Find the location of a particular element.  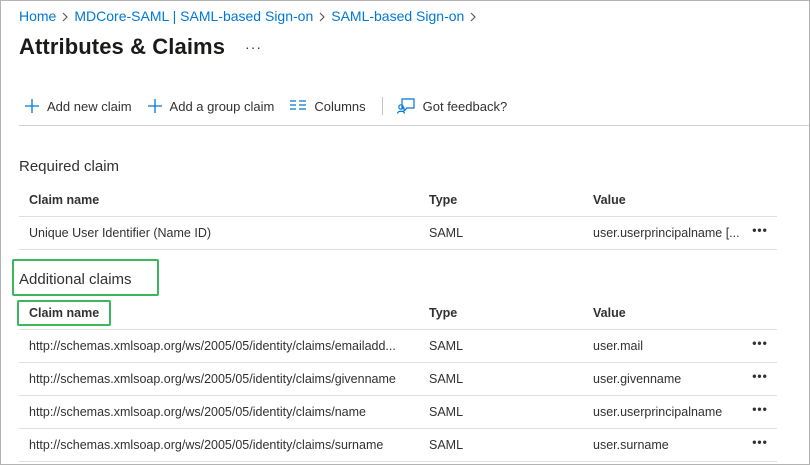

title-row: Attributes & Claims ··· is located at coordinates (140, 47).